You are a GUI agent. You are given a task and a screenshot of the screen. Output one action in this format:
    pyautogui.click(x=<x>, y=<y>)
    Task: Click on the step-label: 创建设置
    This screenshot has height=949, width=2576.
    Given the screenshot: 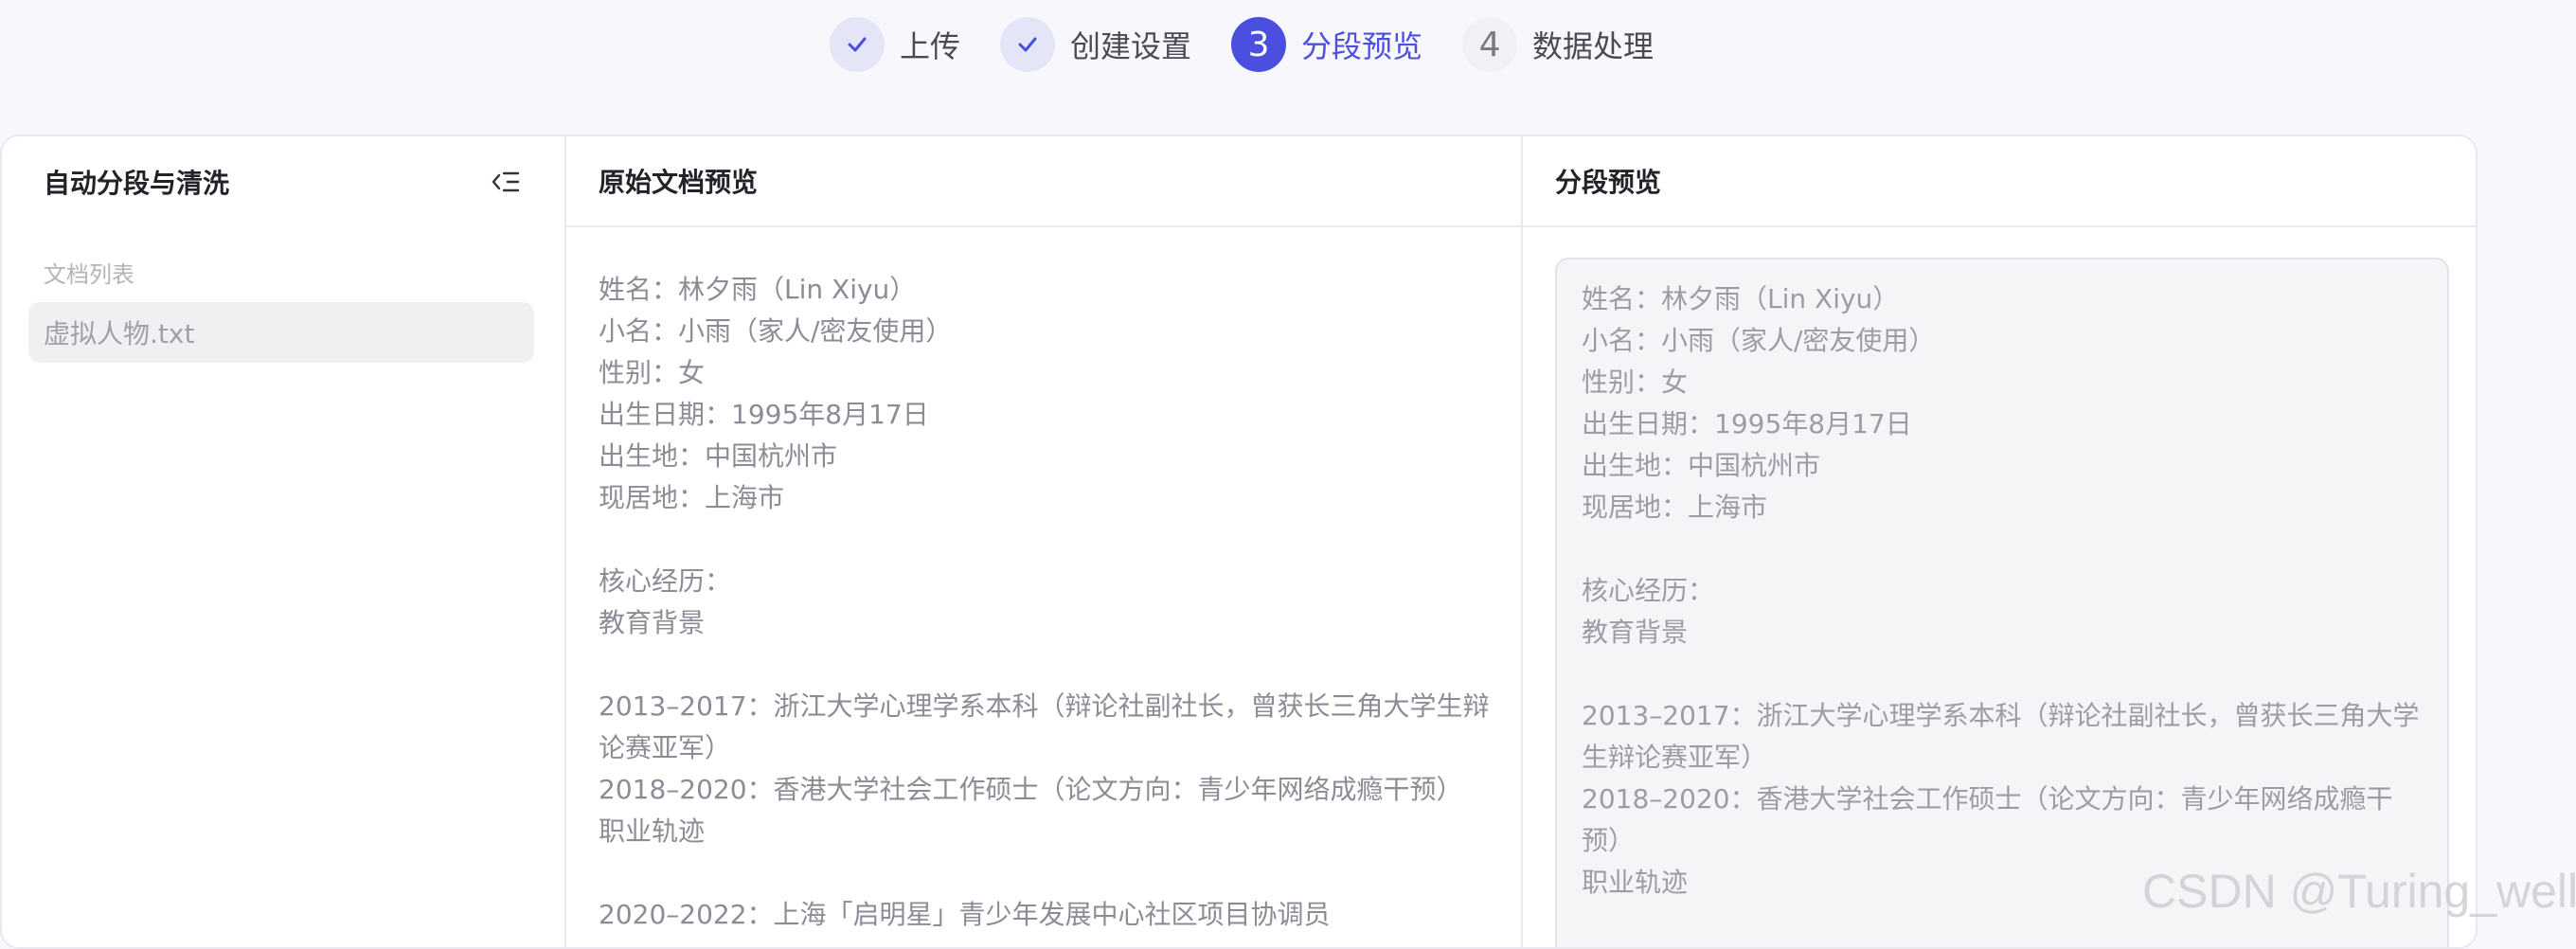 What is the action you would take?
    pyautogui.click(x=1131, y=46)
    